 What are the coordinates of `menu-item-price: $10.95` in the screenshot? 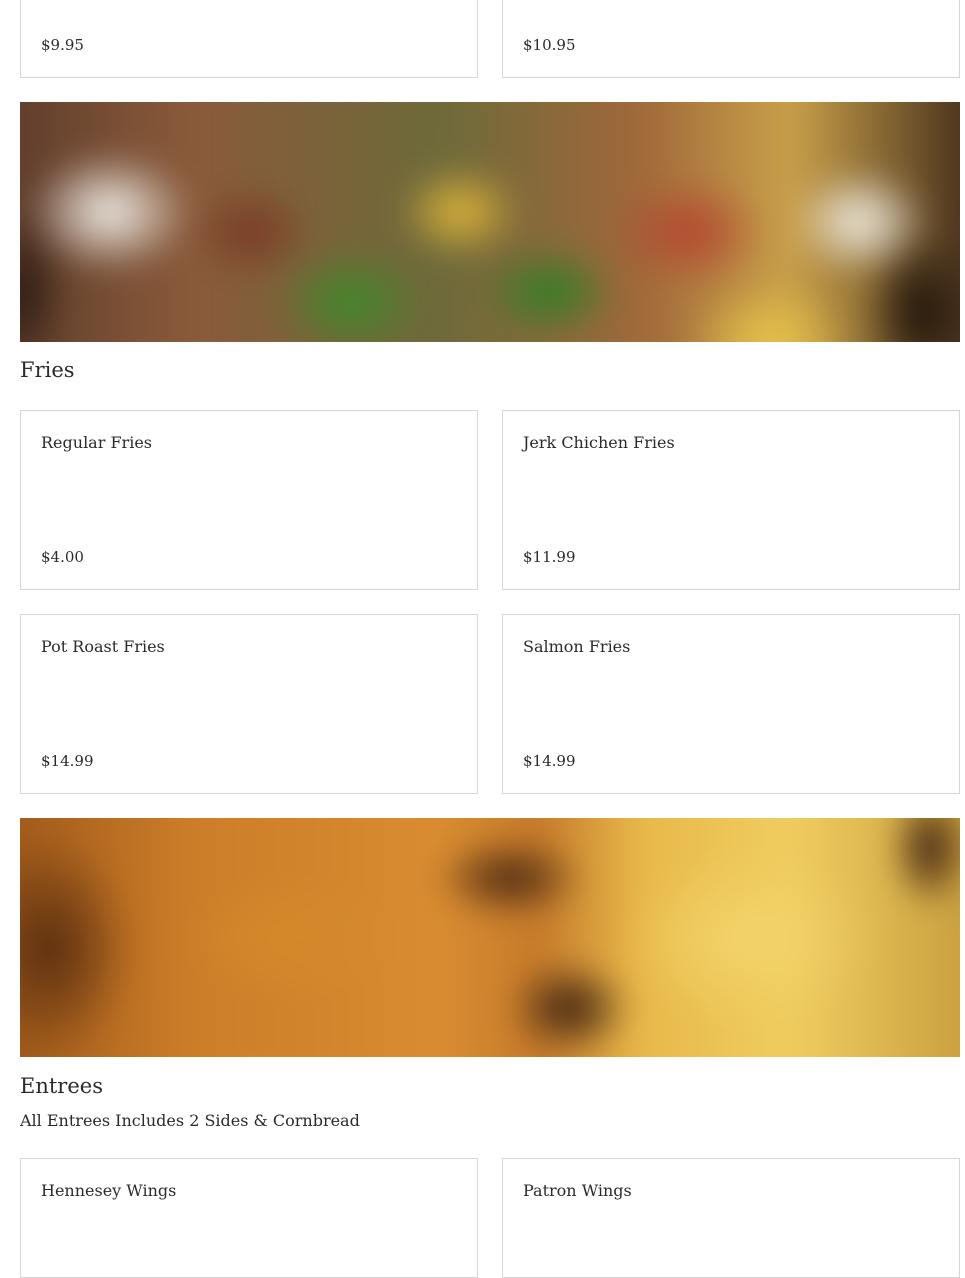 It's located at (549, 45).